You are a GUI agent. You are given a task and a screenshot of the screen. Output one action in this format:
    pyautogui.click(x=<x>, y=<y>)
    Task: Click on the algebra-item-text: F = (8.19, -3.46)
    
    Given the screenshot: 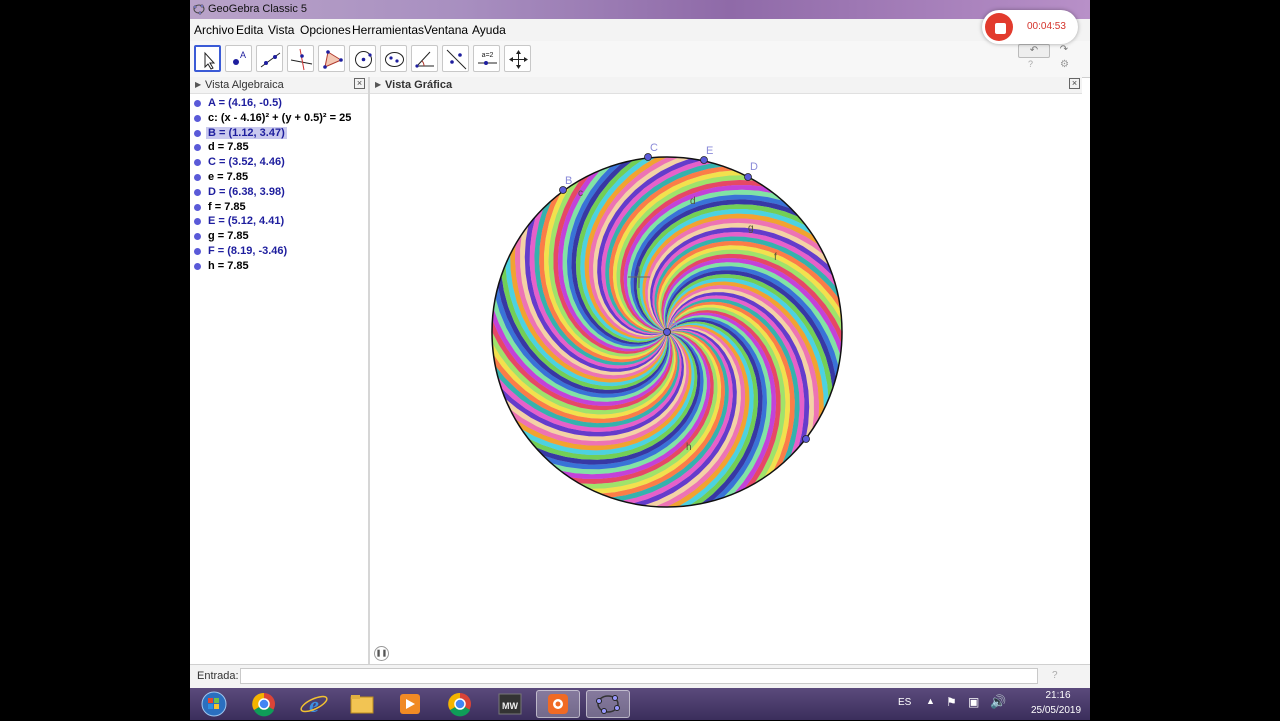 What is the action you would take?
    pyautogui.click(x=248, y=251)
    